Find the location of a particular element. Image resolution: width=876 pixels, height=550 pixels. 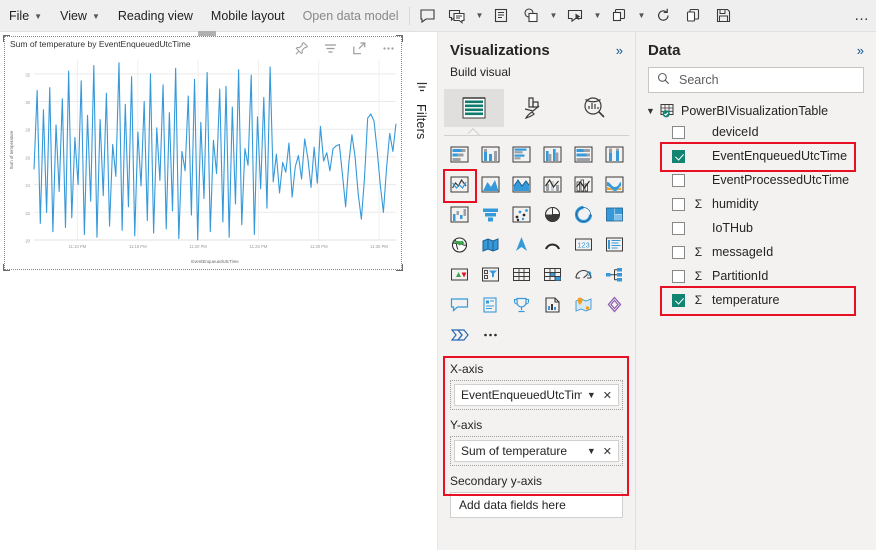

x-axis-field-pill: EventEnqueuedUtcTime ▼ ✕ is located at coordinates (536, 395).